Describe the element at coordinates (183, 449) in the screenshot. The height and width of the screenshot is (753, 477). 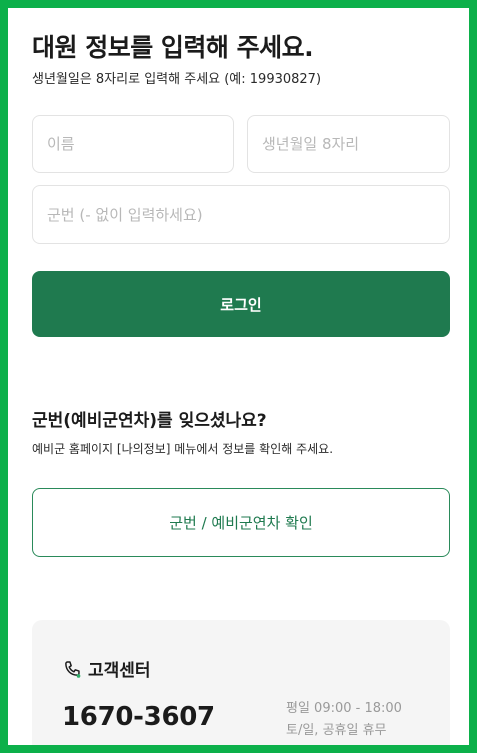
I see `forgot-military-number-hint: 예비군 홈페이지 [나의정보] 메뉴에서 정보를 확인해 주세요.` at that location.